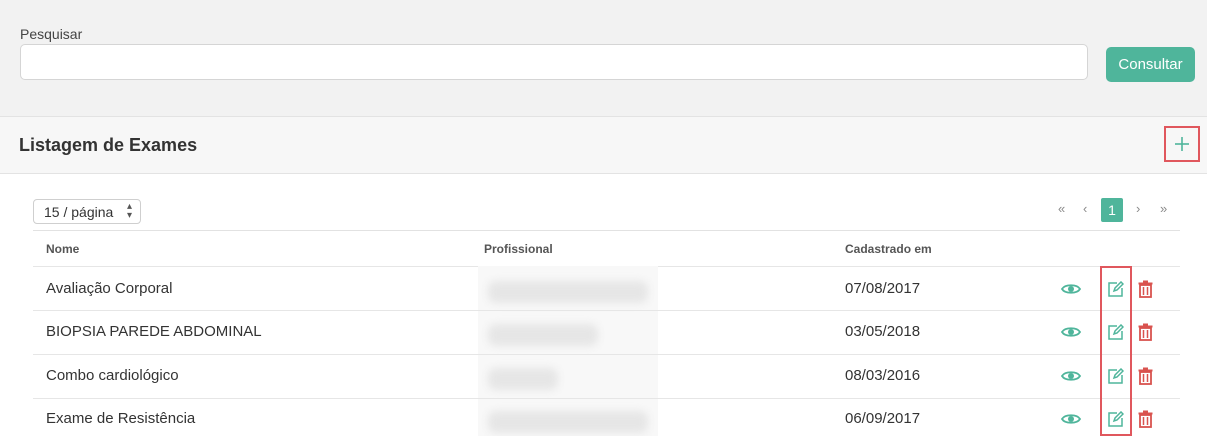 Image resolution: width=1207 pixels, height=436 pixels. I want to click on pagination-last: », so click(1163, 208).